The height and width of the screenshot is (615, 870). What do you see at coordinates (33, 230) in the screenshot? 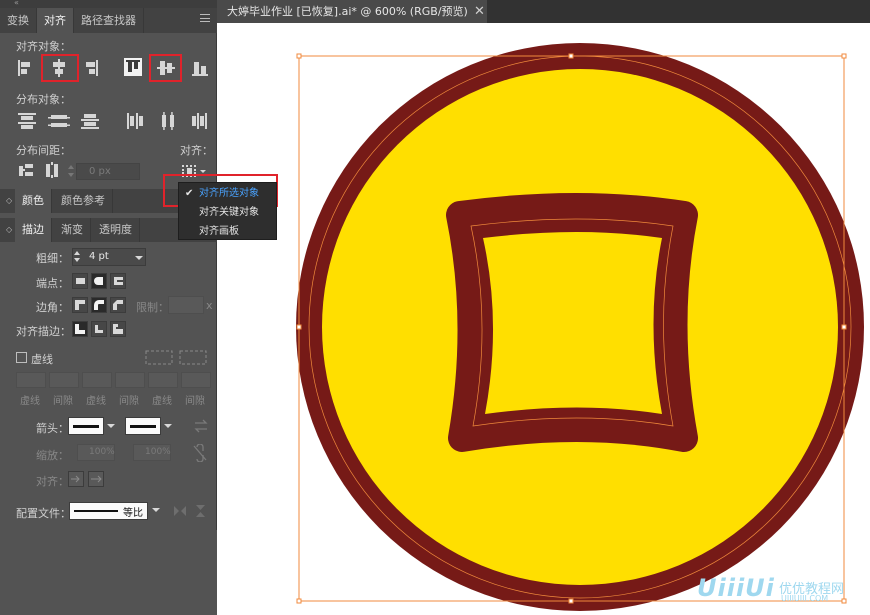
I see `tab-stroke: 描边` at bounding box center [33, 230].